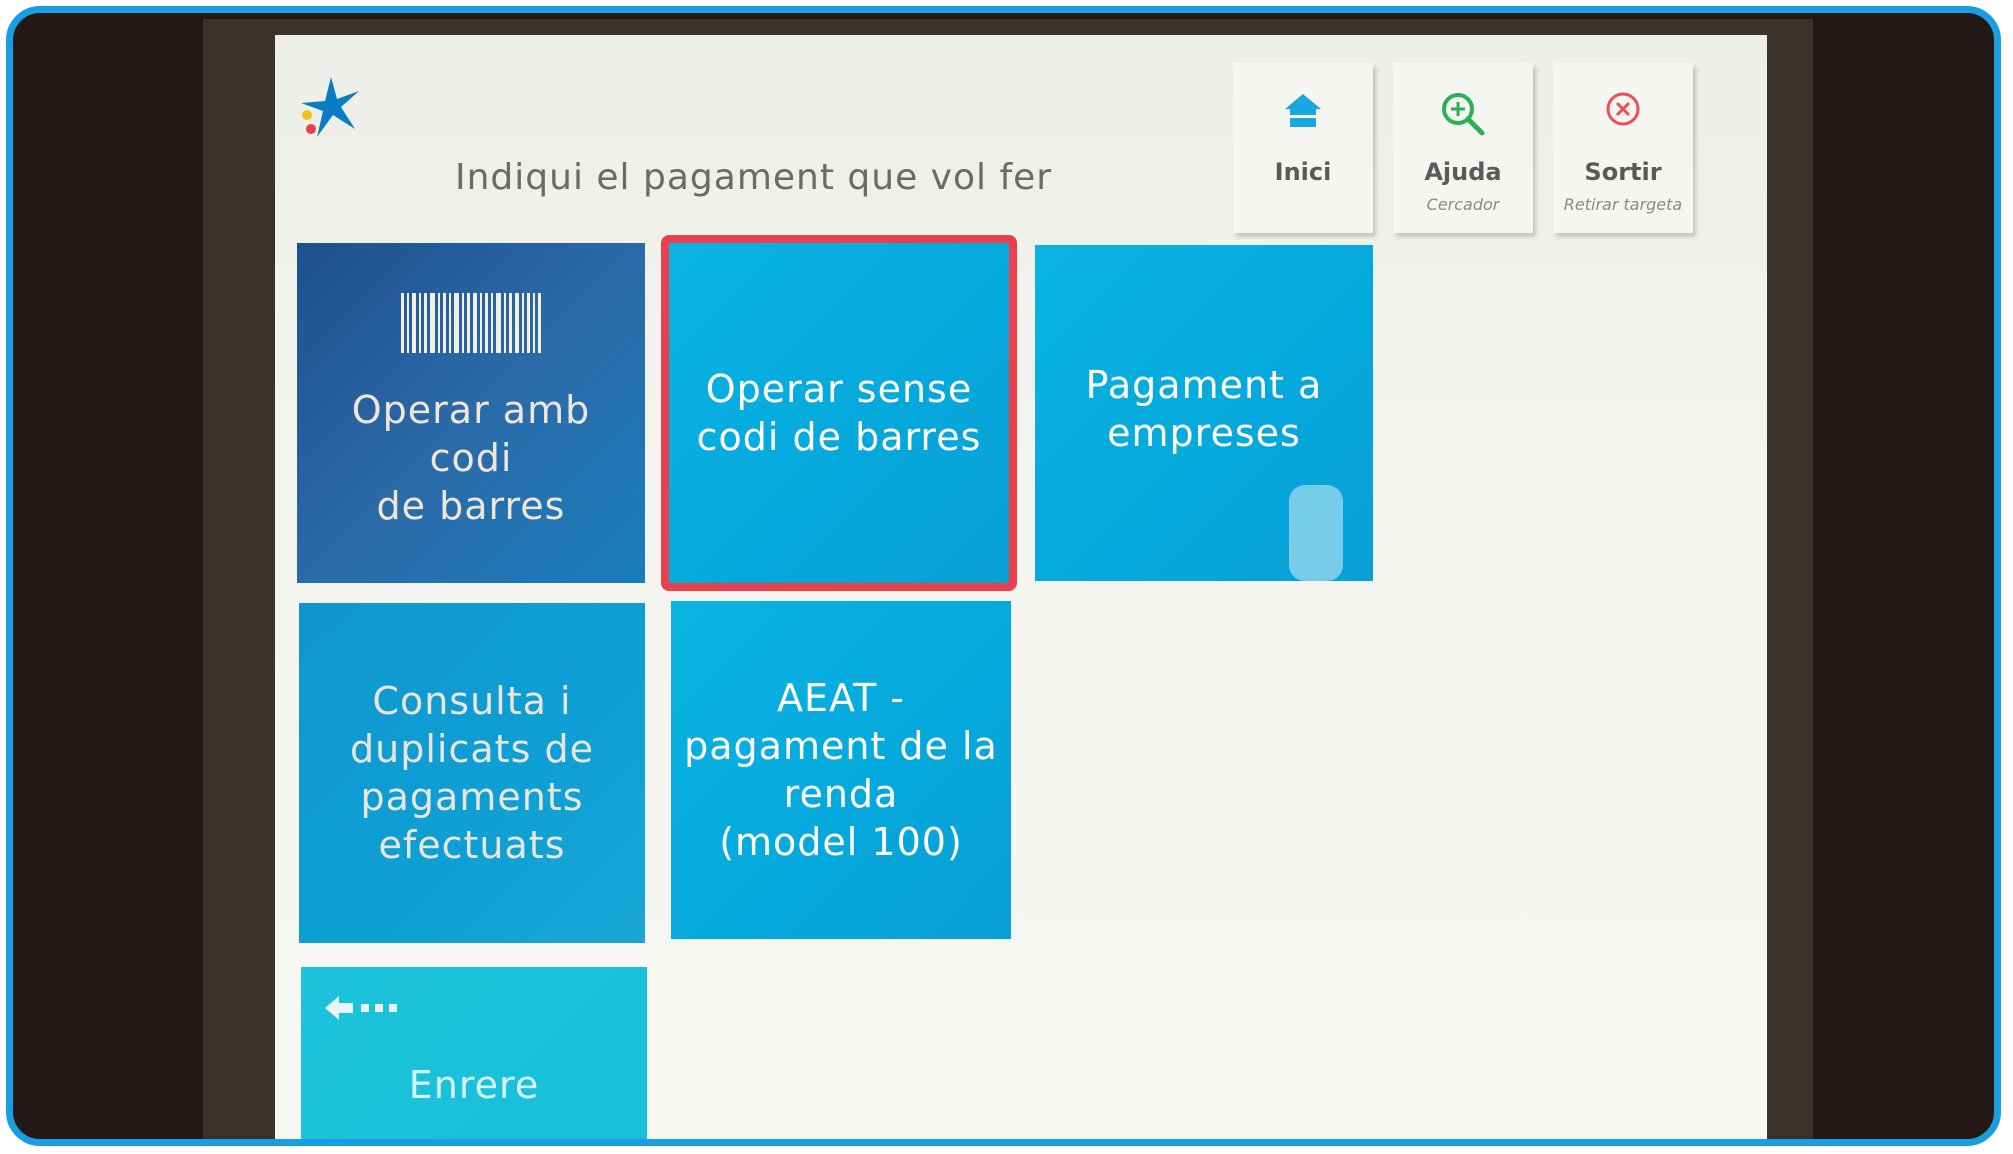 This screenshot has width=2013, height=1154. What do you see at coordinates (754, 177) in the screenshot?
I see `page-title: Indiqui el pagament que vol fer` at bounding box center [754, 177].